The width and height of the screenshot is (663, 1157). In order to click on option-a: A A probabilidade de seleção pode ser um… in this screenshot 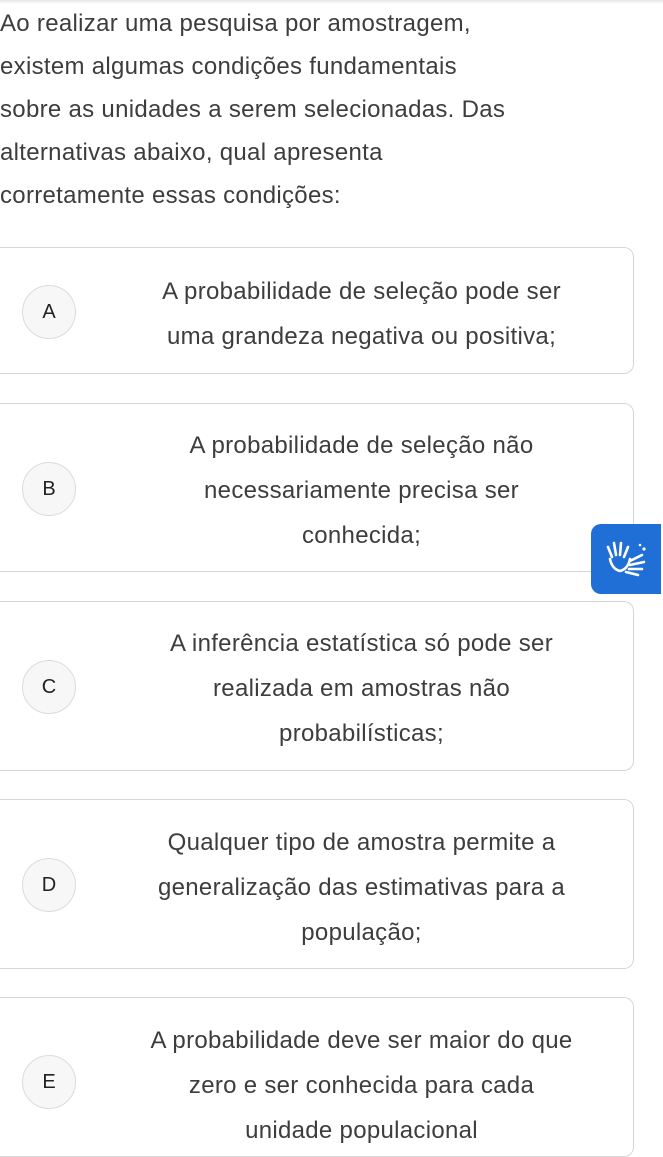, I will do `click(317, 310)`.